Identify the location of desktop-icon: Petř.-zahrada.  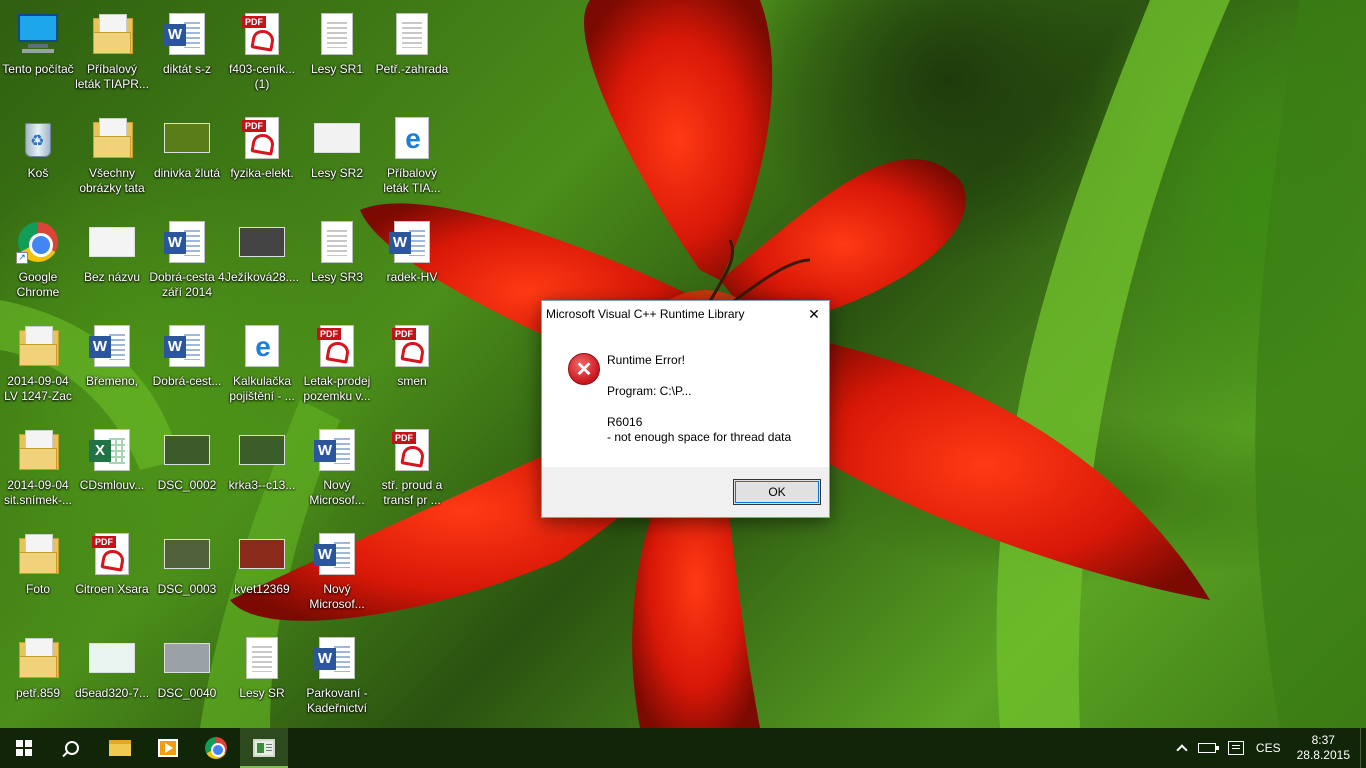
(412, 56).